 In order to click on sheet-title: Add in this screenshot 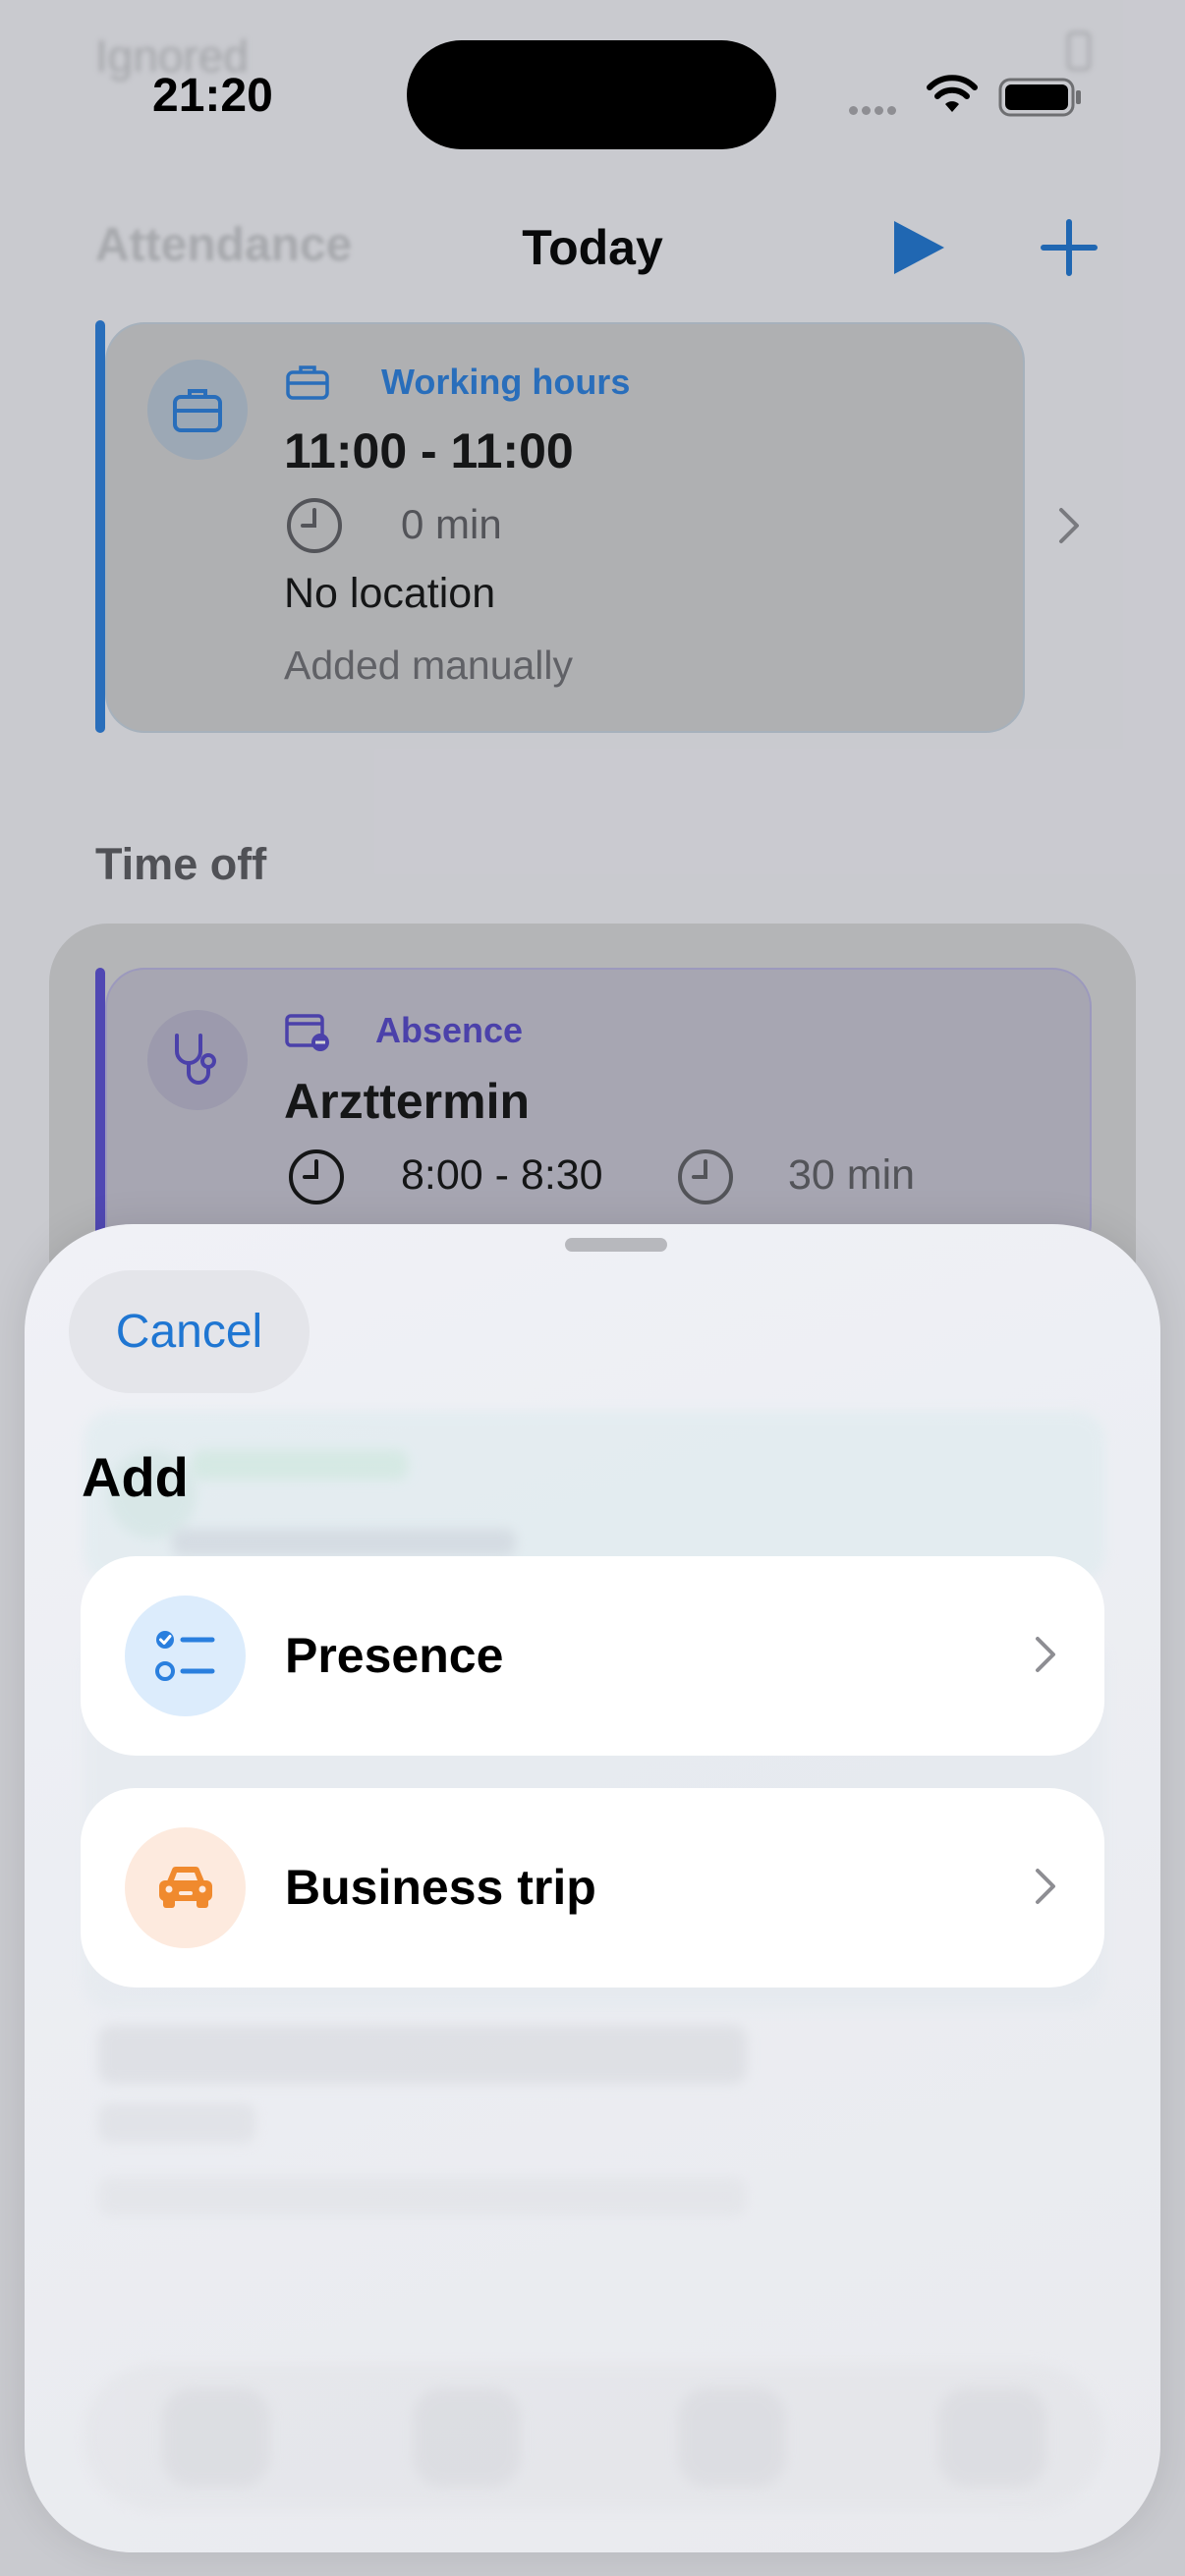, I will do `click(136, 1477)`.